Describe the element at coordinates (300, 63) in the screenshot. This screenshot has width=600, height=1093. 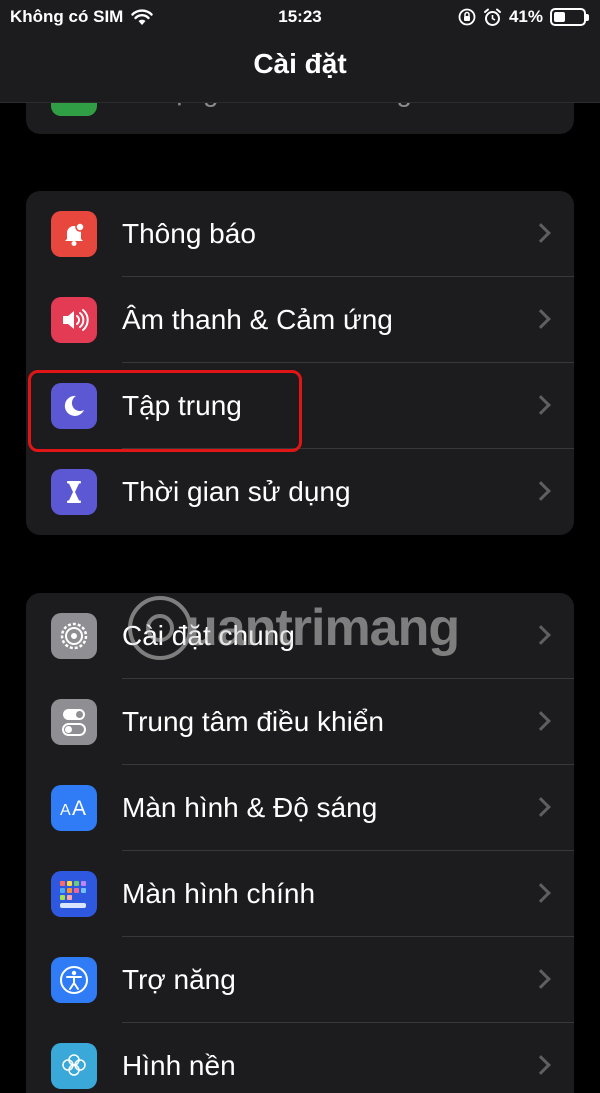
I see `page-title: Cài đặt` at that location.